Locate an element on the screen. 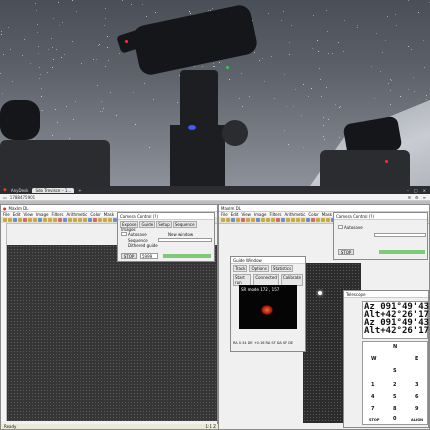 The height and width of the screenshot is (430, 430). exposure-field: 5999 is located at coordinates (149, 256).